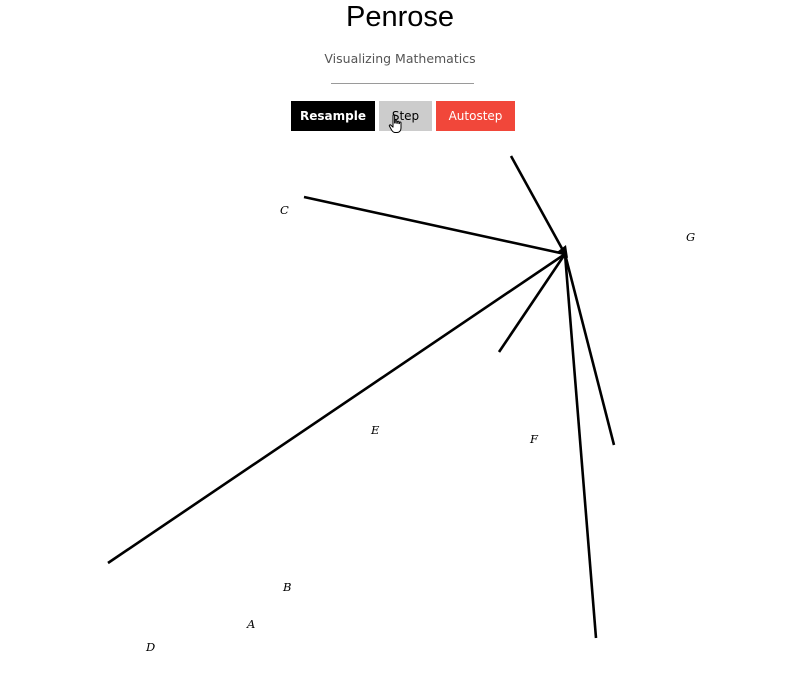  I want to click on resample-button: Resample, so click(333, 116).